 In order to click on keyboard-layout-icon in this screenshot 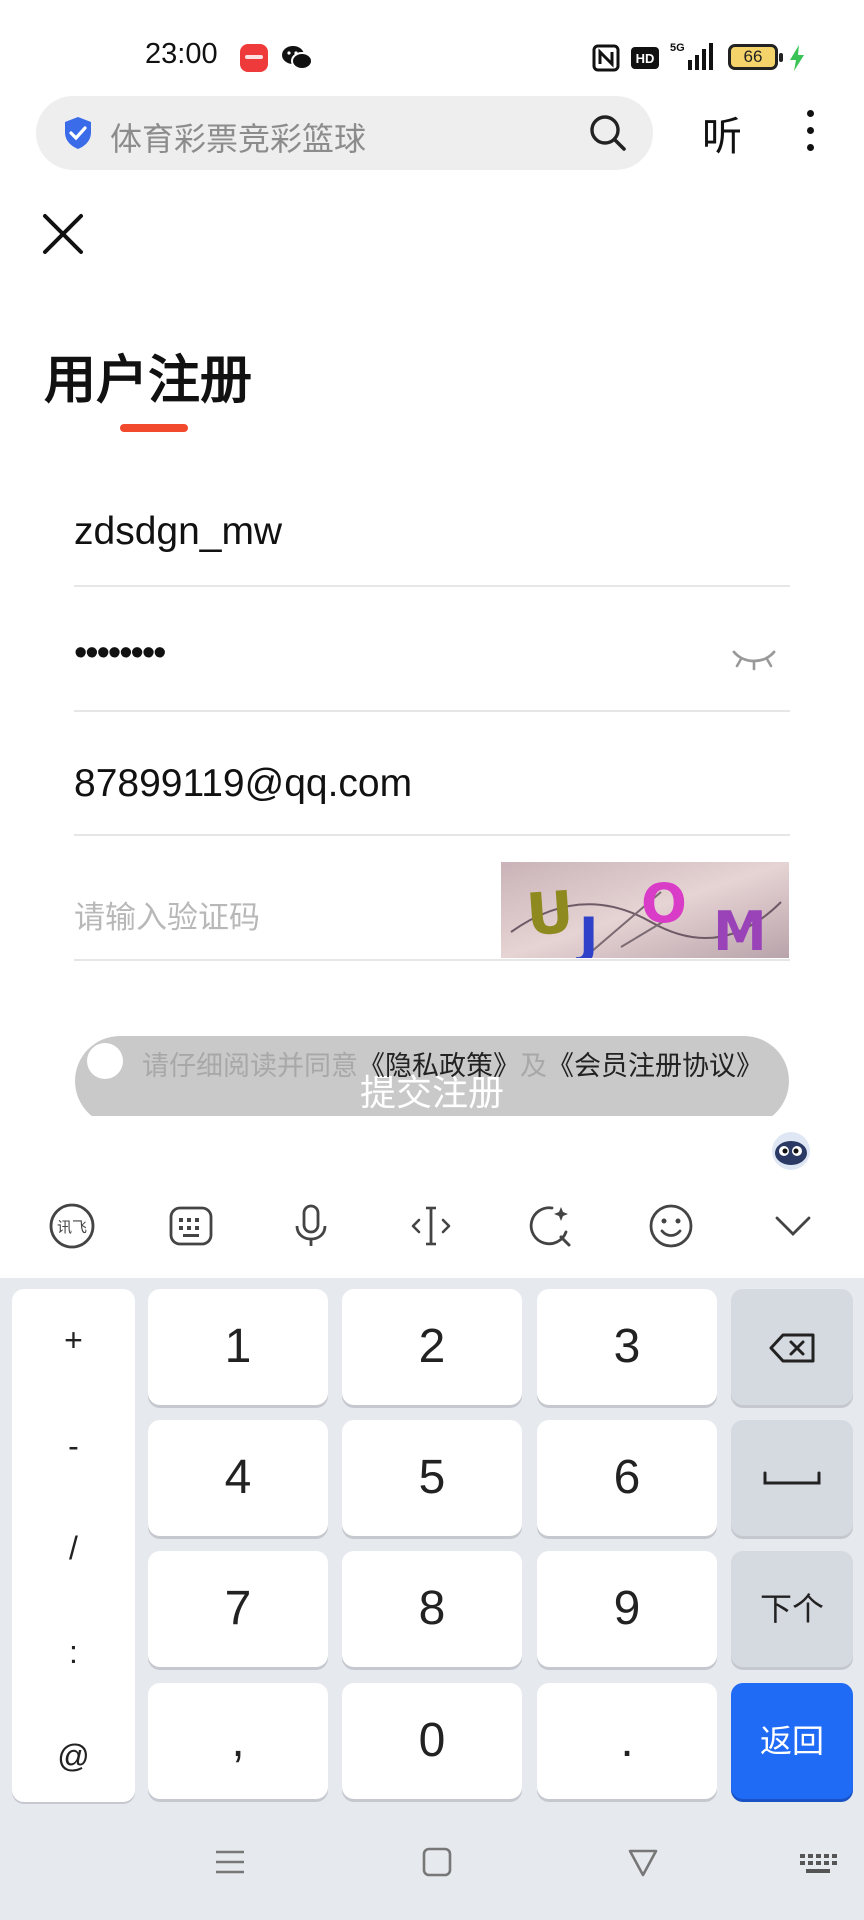, I will do `click(191, 1226)`.